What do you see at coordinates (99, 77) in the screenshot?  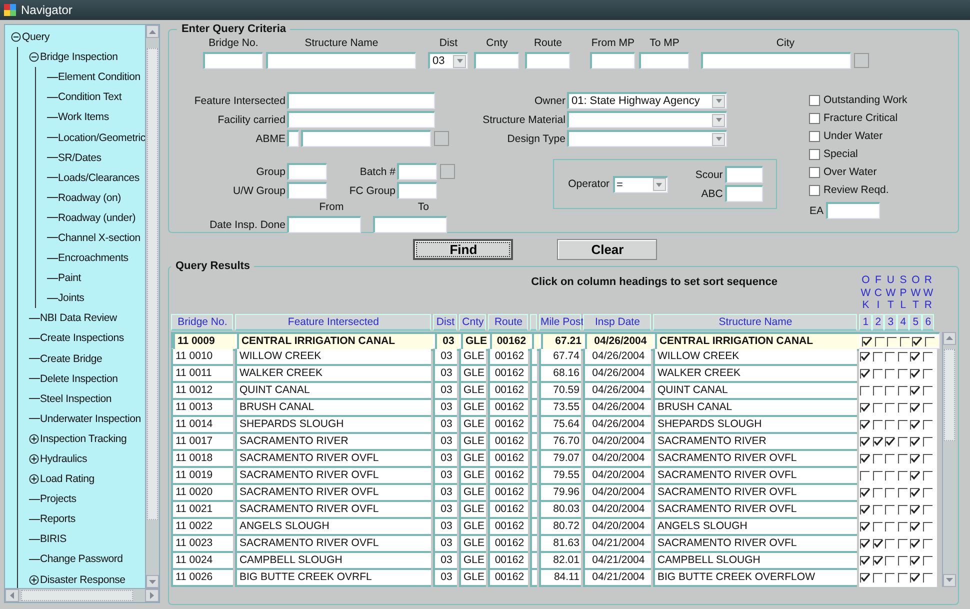 I see `tree-item: Element Condition` at bounding box center [99, 77].